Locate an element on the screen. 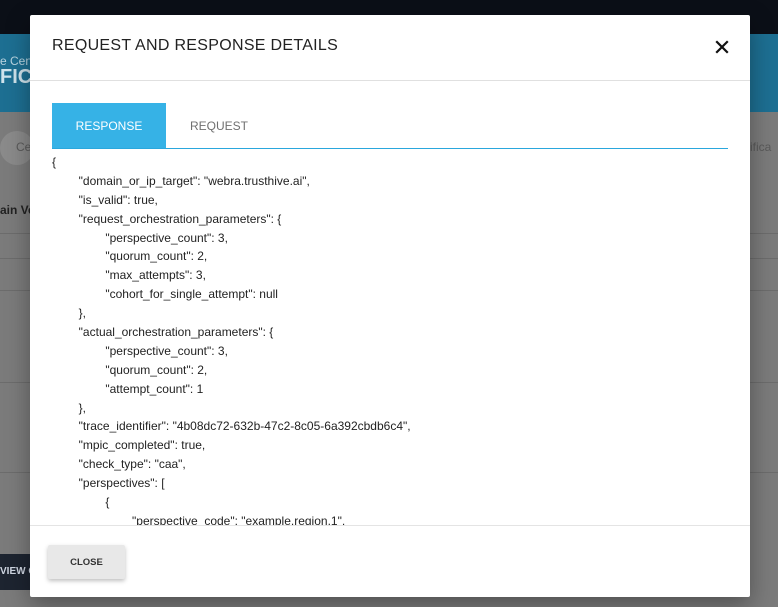 The image size is (778, 607). json-line: "max_attempts": 3, is located at coordinates (129, 275).